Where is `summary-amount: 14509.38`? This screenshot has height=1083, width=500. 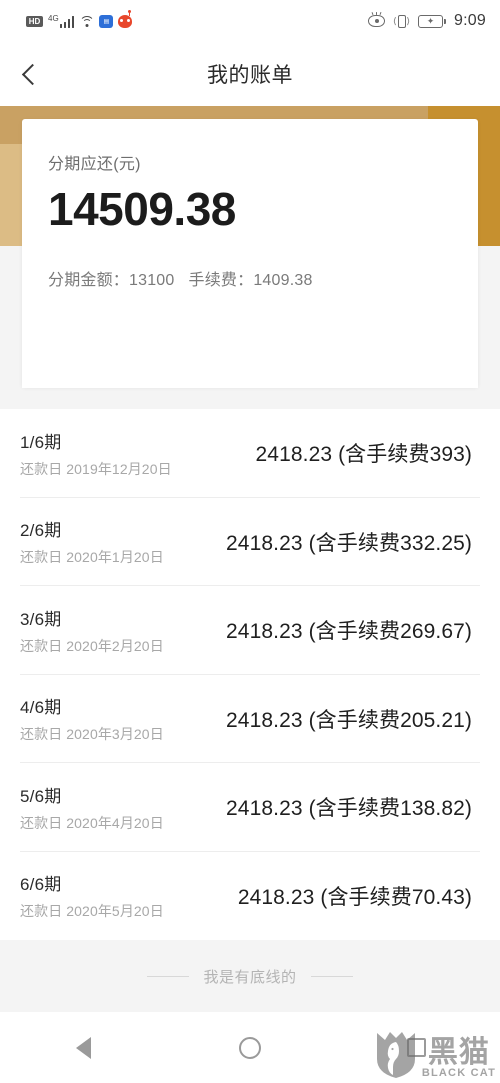
summary-amount: 14509.38 is located at coordinates (142, 209).